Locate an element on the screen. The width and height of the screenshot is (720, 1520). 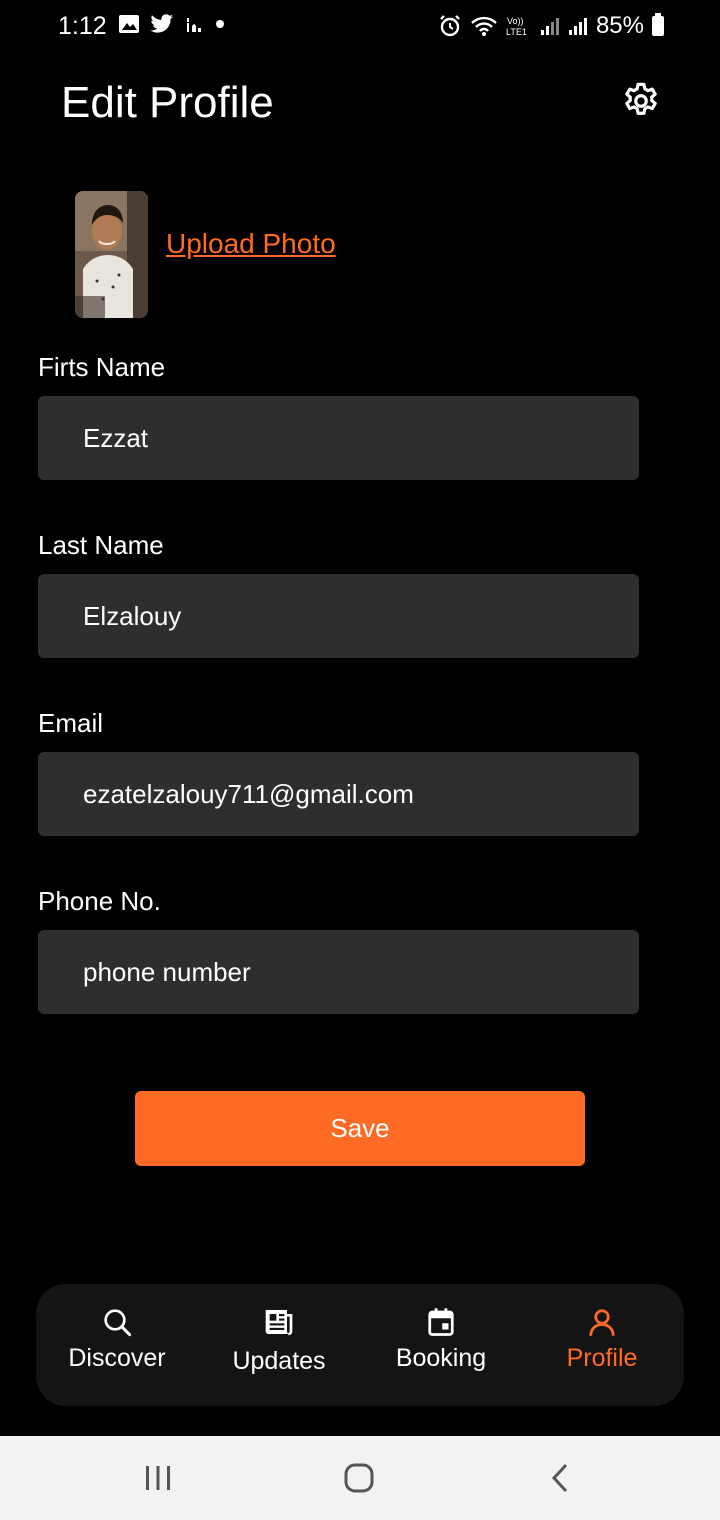
system-nav-bar is located at coordinates (360, 1478).